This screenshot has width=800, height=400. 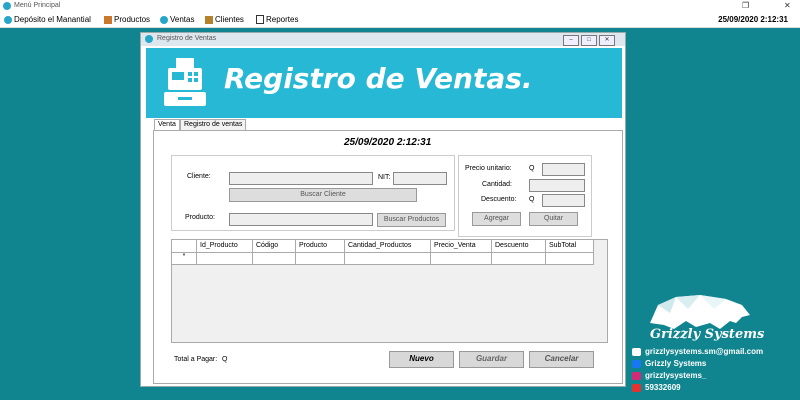 I want to click on col-id-producto: Id_Producto, so click(x=225, y=246).